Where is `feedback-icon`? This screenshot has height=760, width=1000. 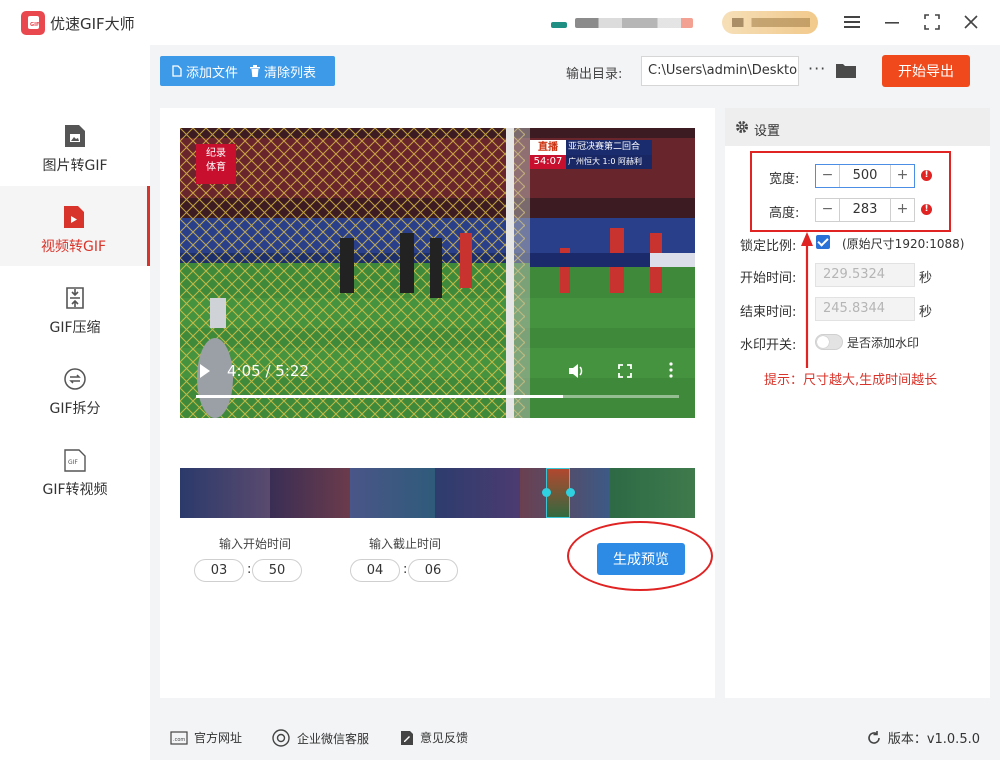
feedback-icon is located at coordinates (407, 737).